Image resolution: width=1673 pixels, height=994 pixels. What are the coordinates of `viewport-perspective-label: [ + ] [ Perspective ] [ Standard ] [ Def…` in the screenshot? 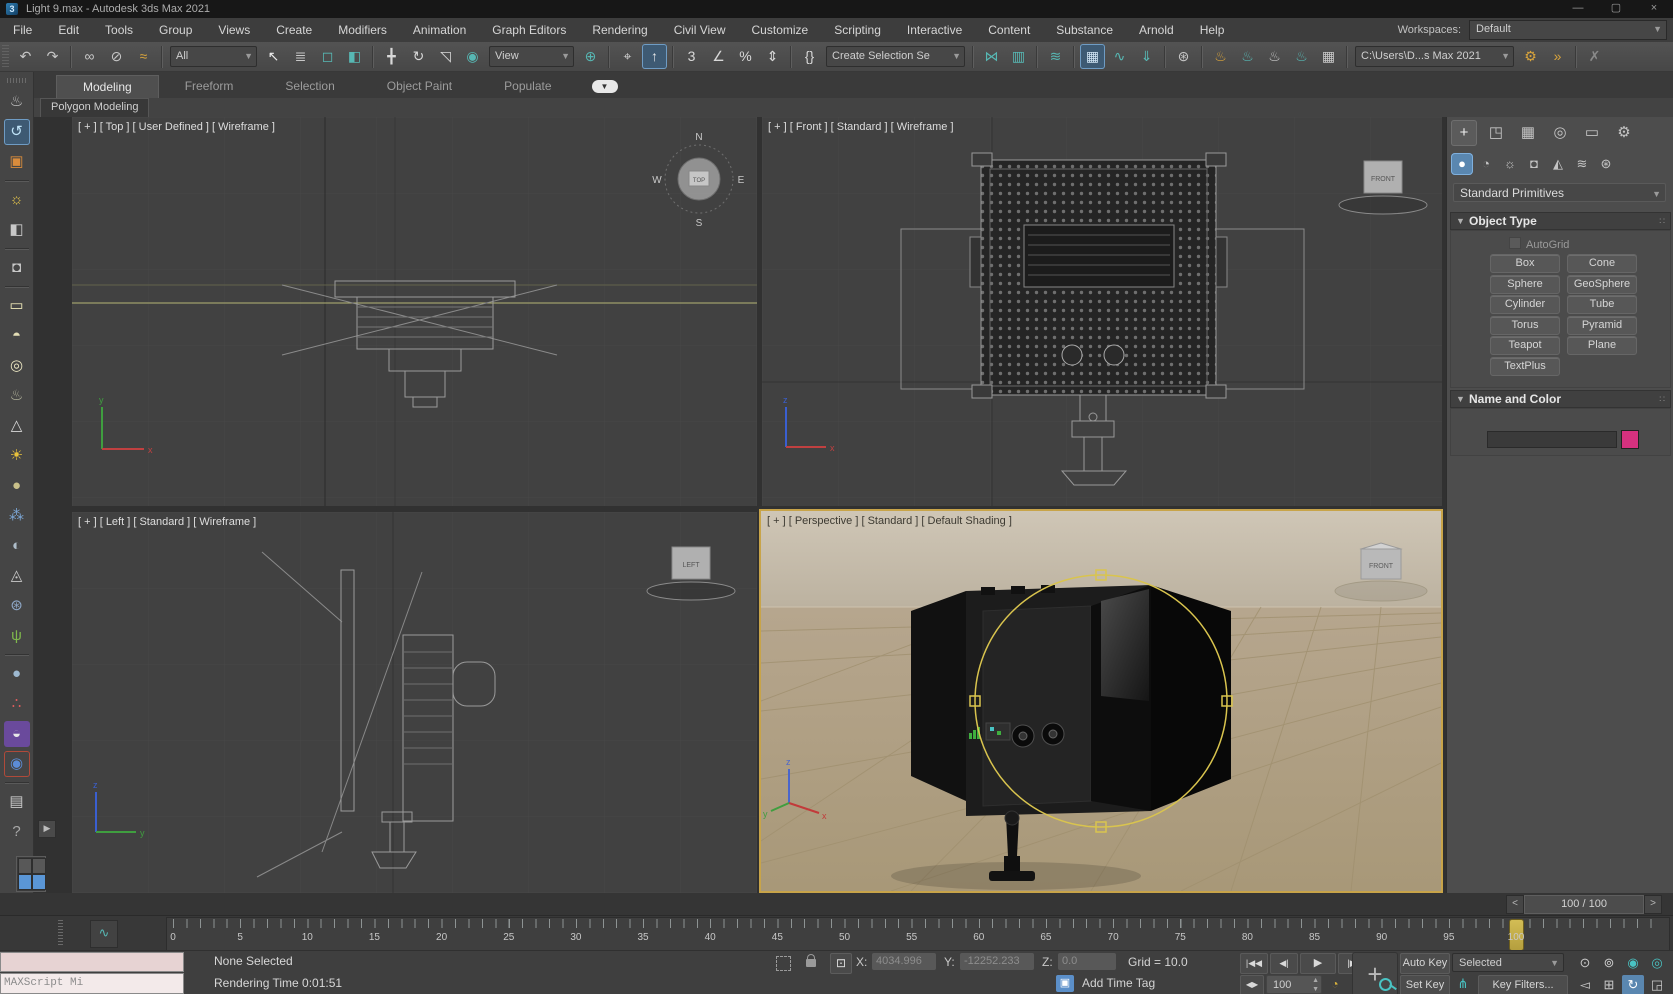 It's located at (889, 521).